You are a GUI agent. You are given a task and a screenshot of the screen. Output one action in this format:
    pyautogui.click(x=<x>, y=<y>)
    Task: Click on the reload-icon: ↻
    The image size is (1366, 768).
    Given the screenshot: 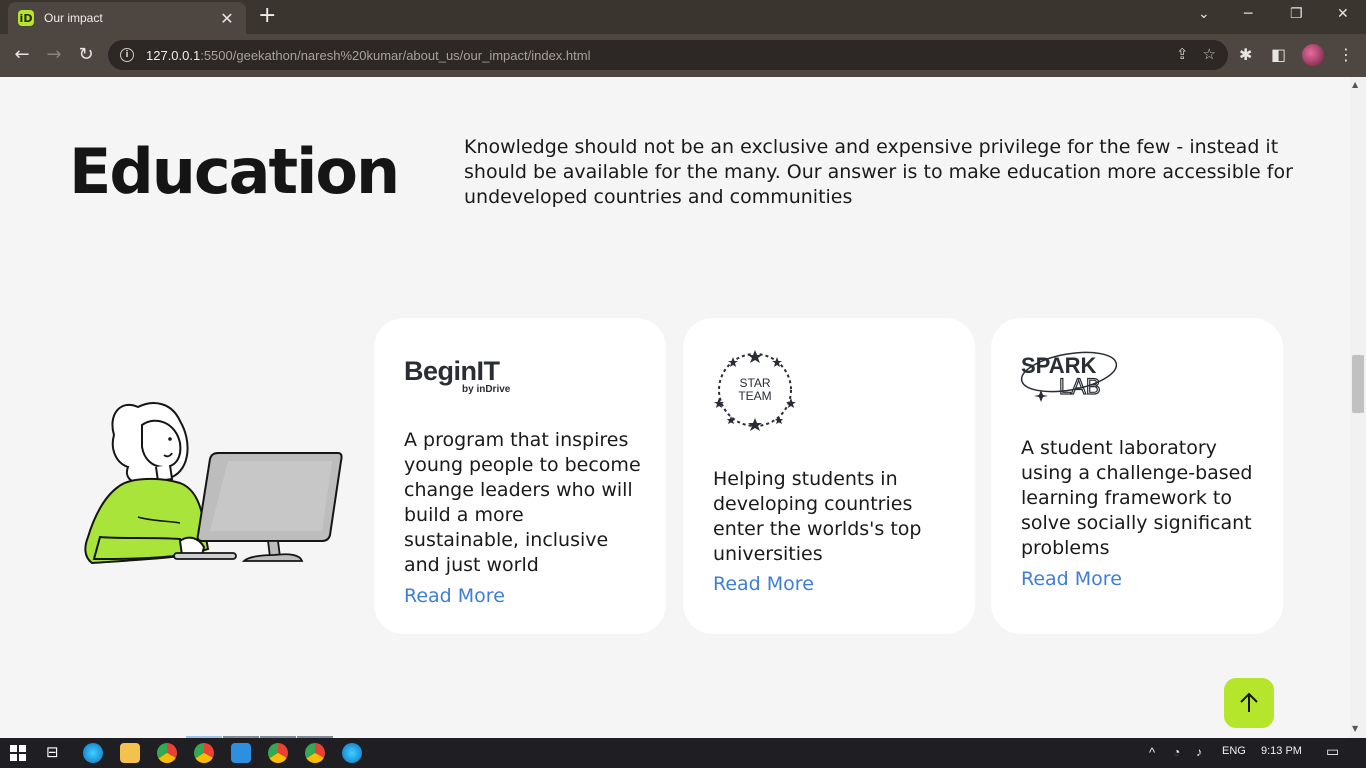 What is the action you would take?
    pyautogui.click(x=86, y=54)
    